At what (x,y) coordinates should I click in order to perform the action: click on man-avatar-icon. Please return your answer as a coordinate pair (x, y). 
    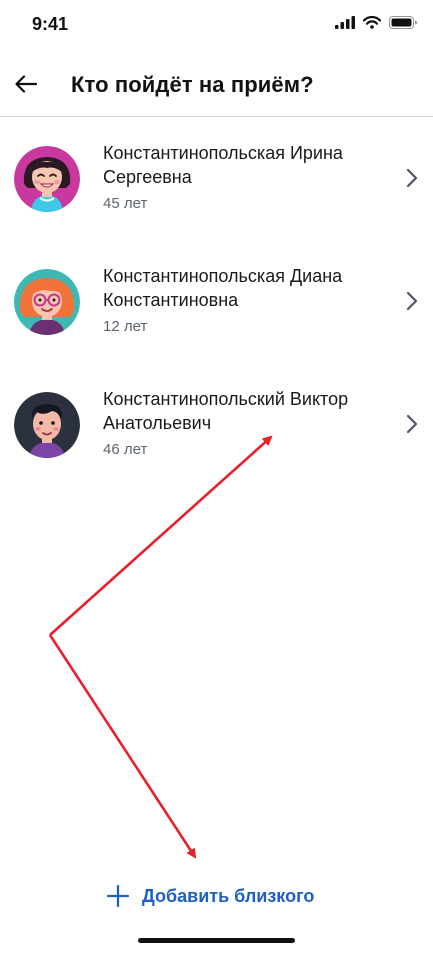
    Looking at the image, I should click on (47, 425).